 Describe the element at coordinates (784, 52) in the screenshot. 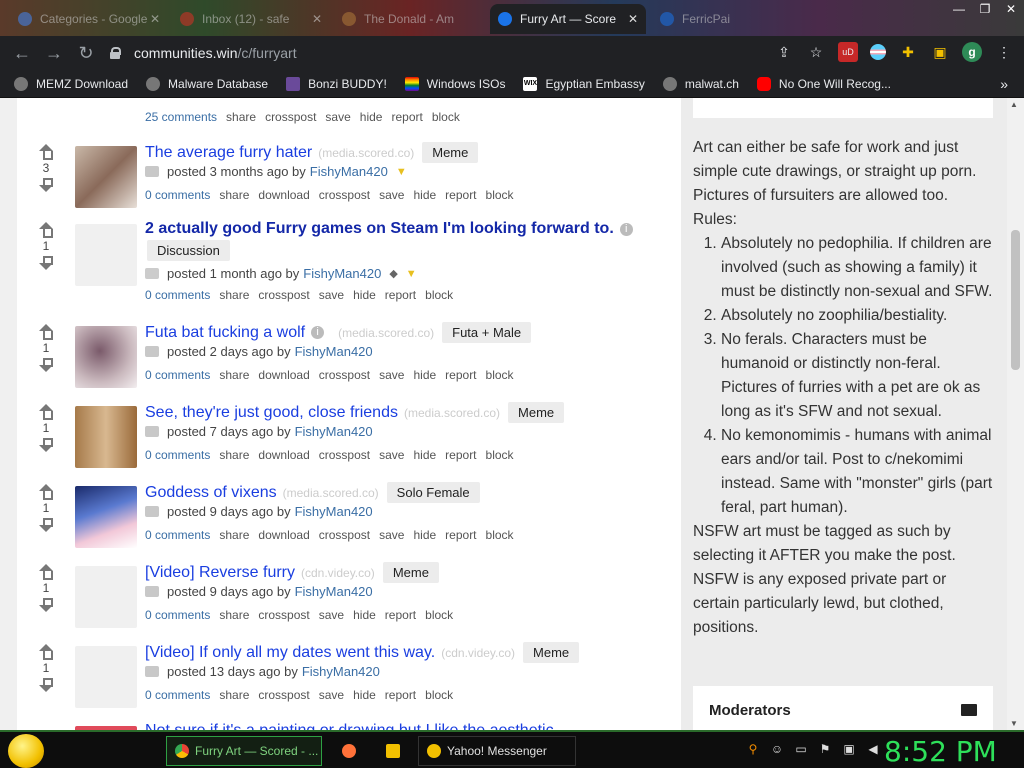

I see `share-icon: ⇪` at that location.